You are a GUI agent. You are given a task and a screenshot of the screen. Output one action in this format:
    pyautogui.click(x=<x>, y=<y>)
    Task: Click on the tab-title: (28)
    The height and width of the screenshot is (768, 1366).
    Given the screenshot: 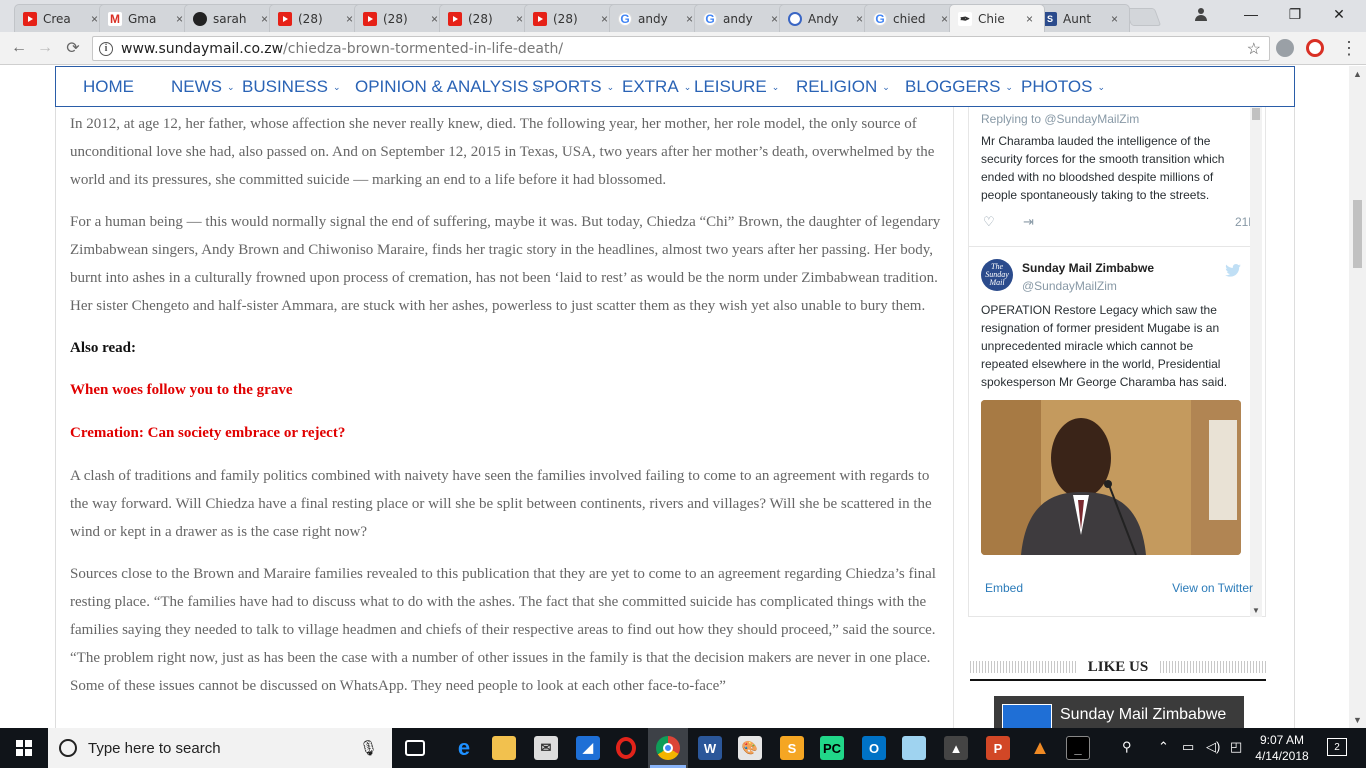 What is the action you would take?
    pyautogui.click(x=480, y=18)
    